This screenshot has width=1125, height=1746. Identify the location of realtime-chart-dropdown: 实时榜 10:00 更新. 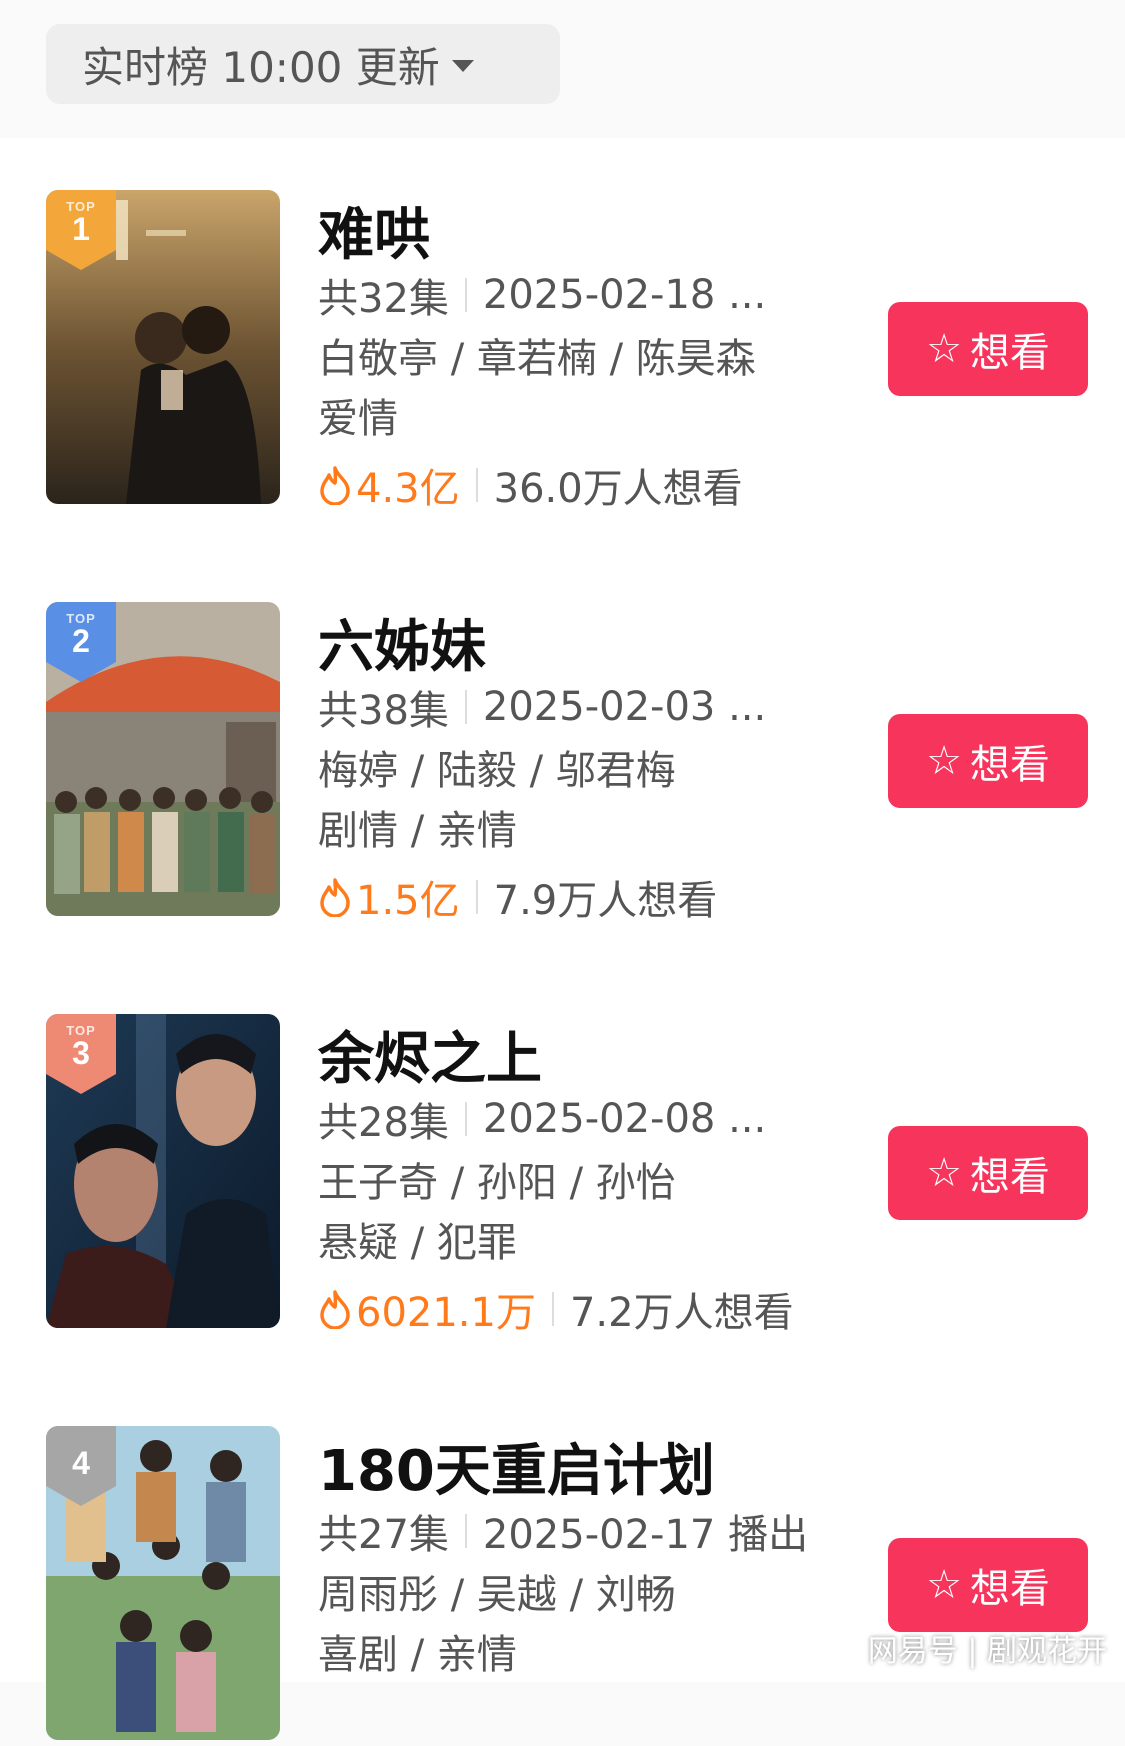
(303, 64).